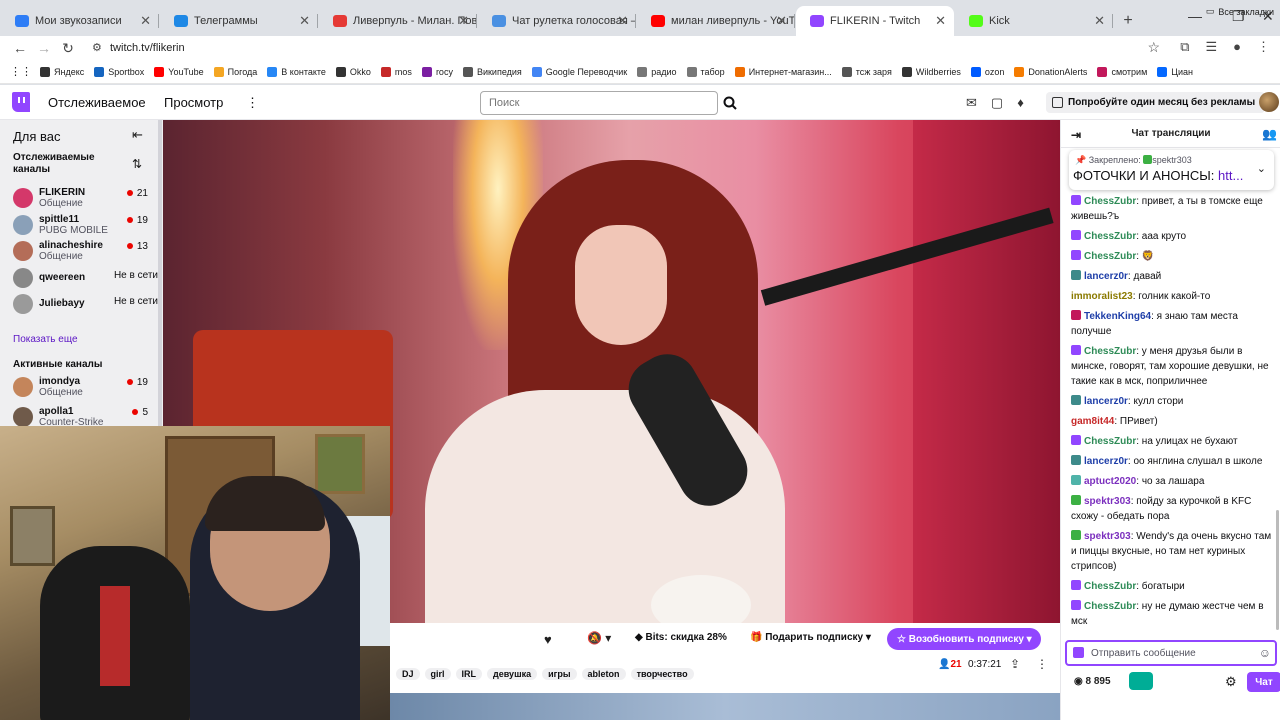 This screenshot has height=720, width=1280. What do you see at coordinates (1263, 682) in the screenshot?
I see `chat-send-button: Чат` at bounding box center [1263, 682].